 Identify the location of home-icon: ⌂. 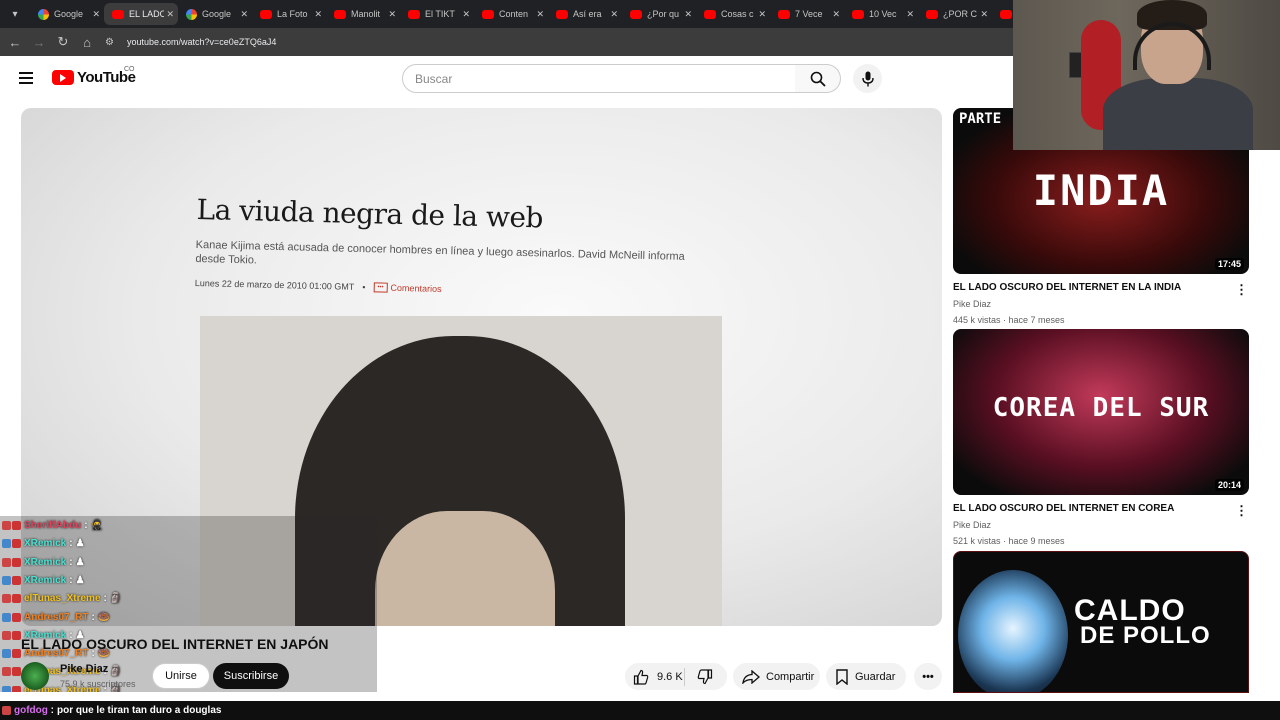
(87, 42).